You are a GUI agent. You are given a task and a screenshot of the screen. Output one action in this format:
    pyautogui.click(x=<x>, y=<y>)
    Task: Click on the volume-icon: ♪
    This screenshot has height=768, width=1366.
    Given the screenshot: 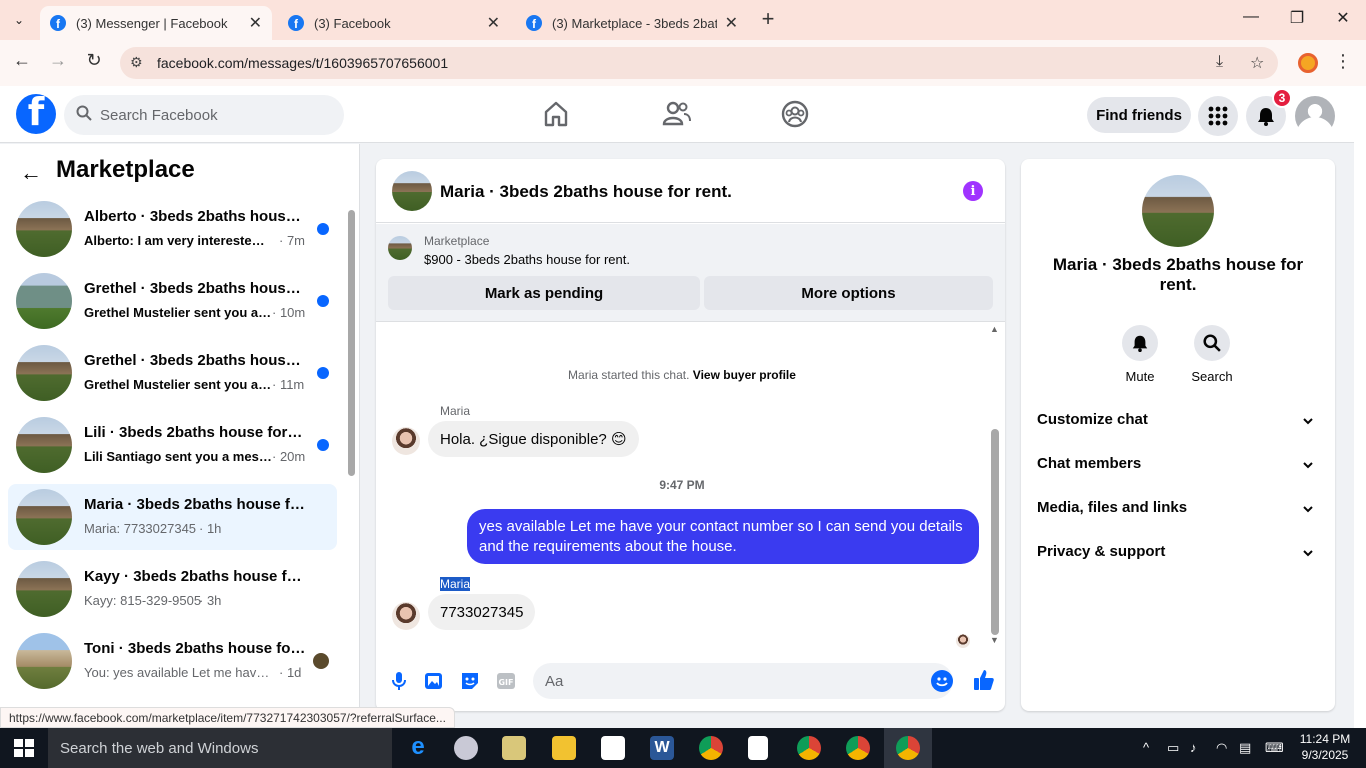 What is the action you would take?
    pyautogui.click(x=1193, y=747)
    